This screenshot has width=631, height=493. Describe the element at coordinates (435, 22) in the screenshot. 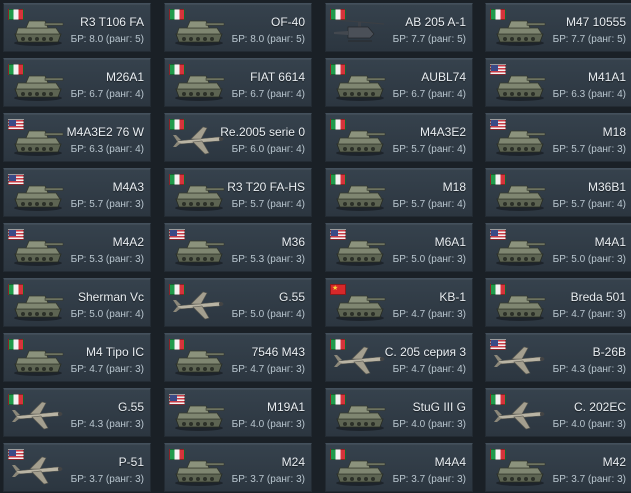

I see `vehicle-name: AB 205 A-1` at that location.